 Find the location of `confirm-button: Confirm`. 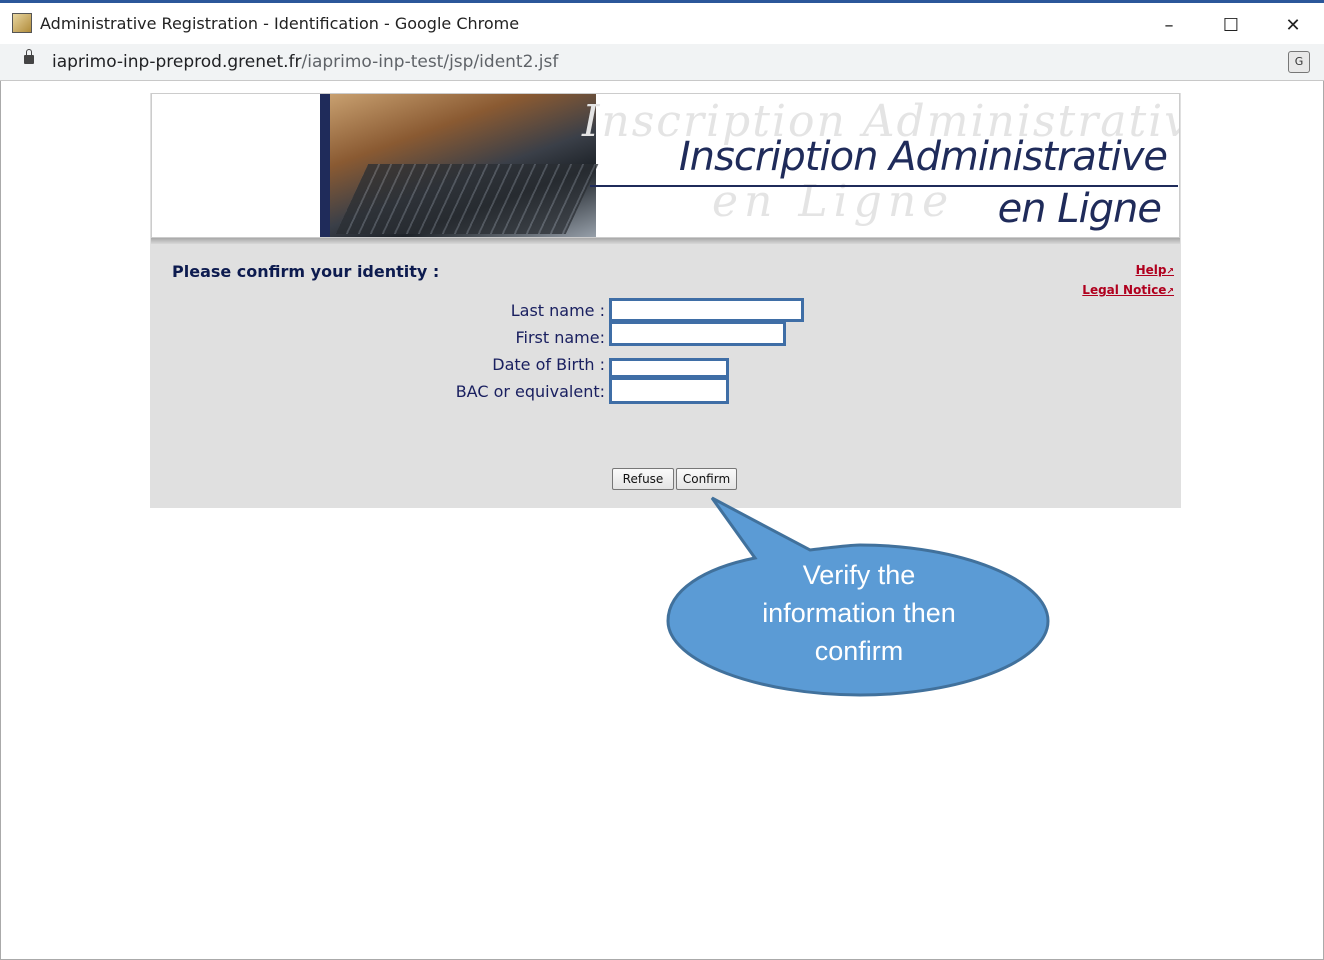

confirm-button: Confirm is located at coordinates (706, 479).